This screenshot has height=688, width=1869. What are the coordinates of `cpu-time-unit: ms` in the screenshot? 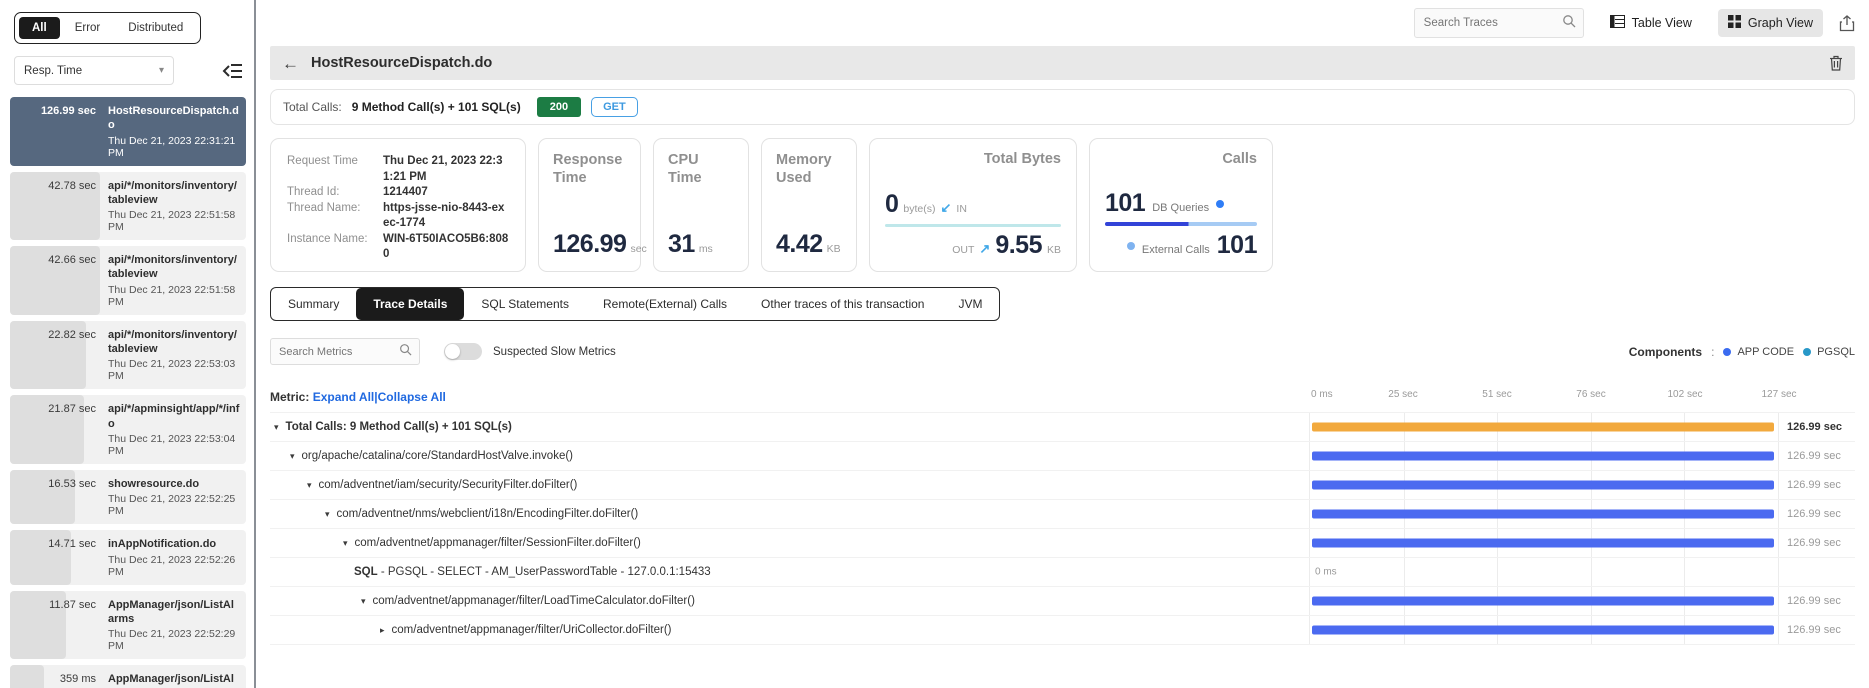 It's located at (705, 249).